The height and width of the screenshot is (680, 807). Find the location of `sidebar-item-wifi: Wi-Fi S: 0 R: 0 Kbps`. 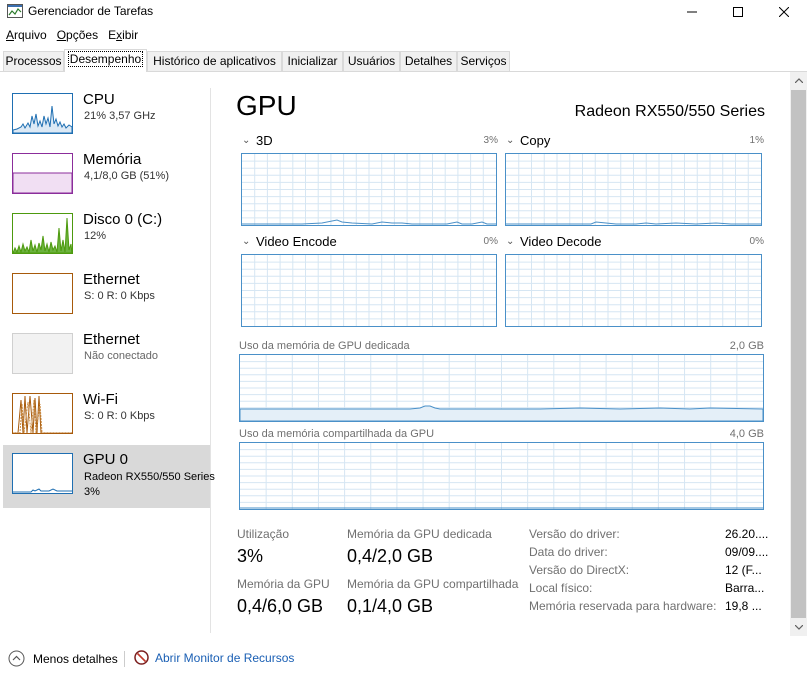

sidebar-item-wifi: Wi-Fi S: 0 R: 0 Kbps is located at coordinates (106, 418).